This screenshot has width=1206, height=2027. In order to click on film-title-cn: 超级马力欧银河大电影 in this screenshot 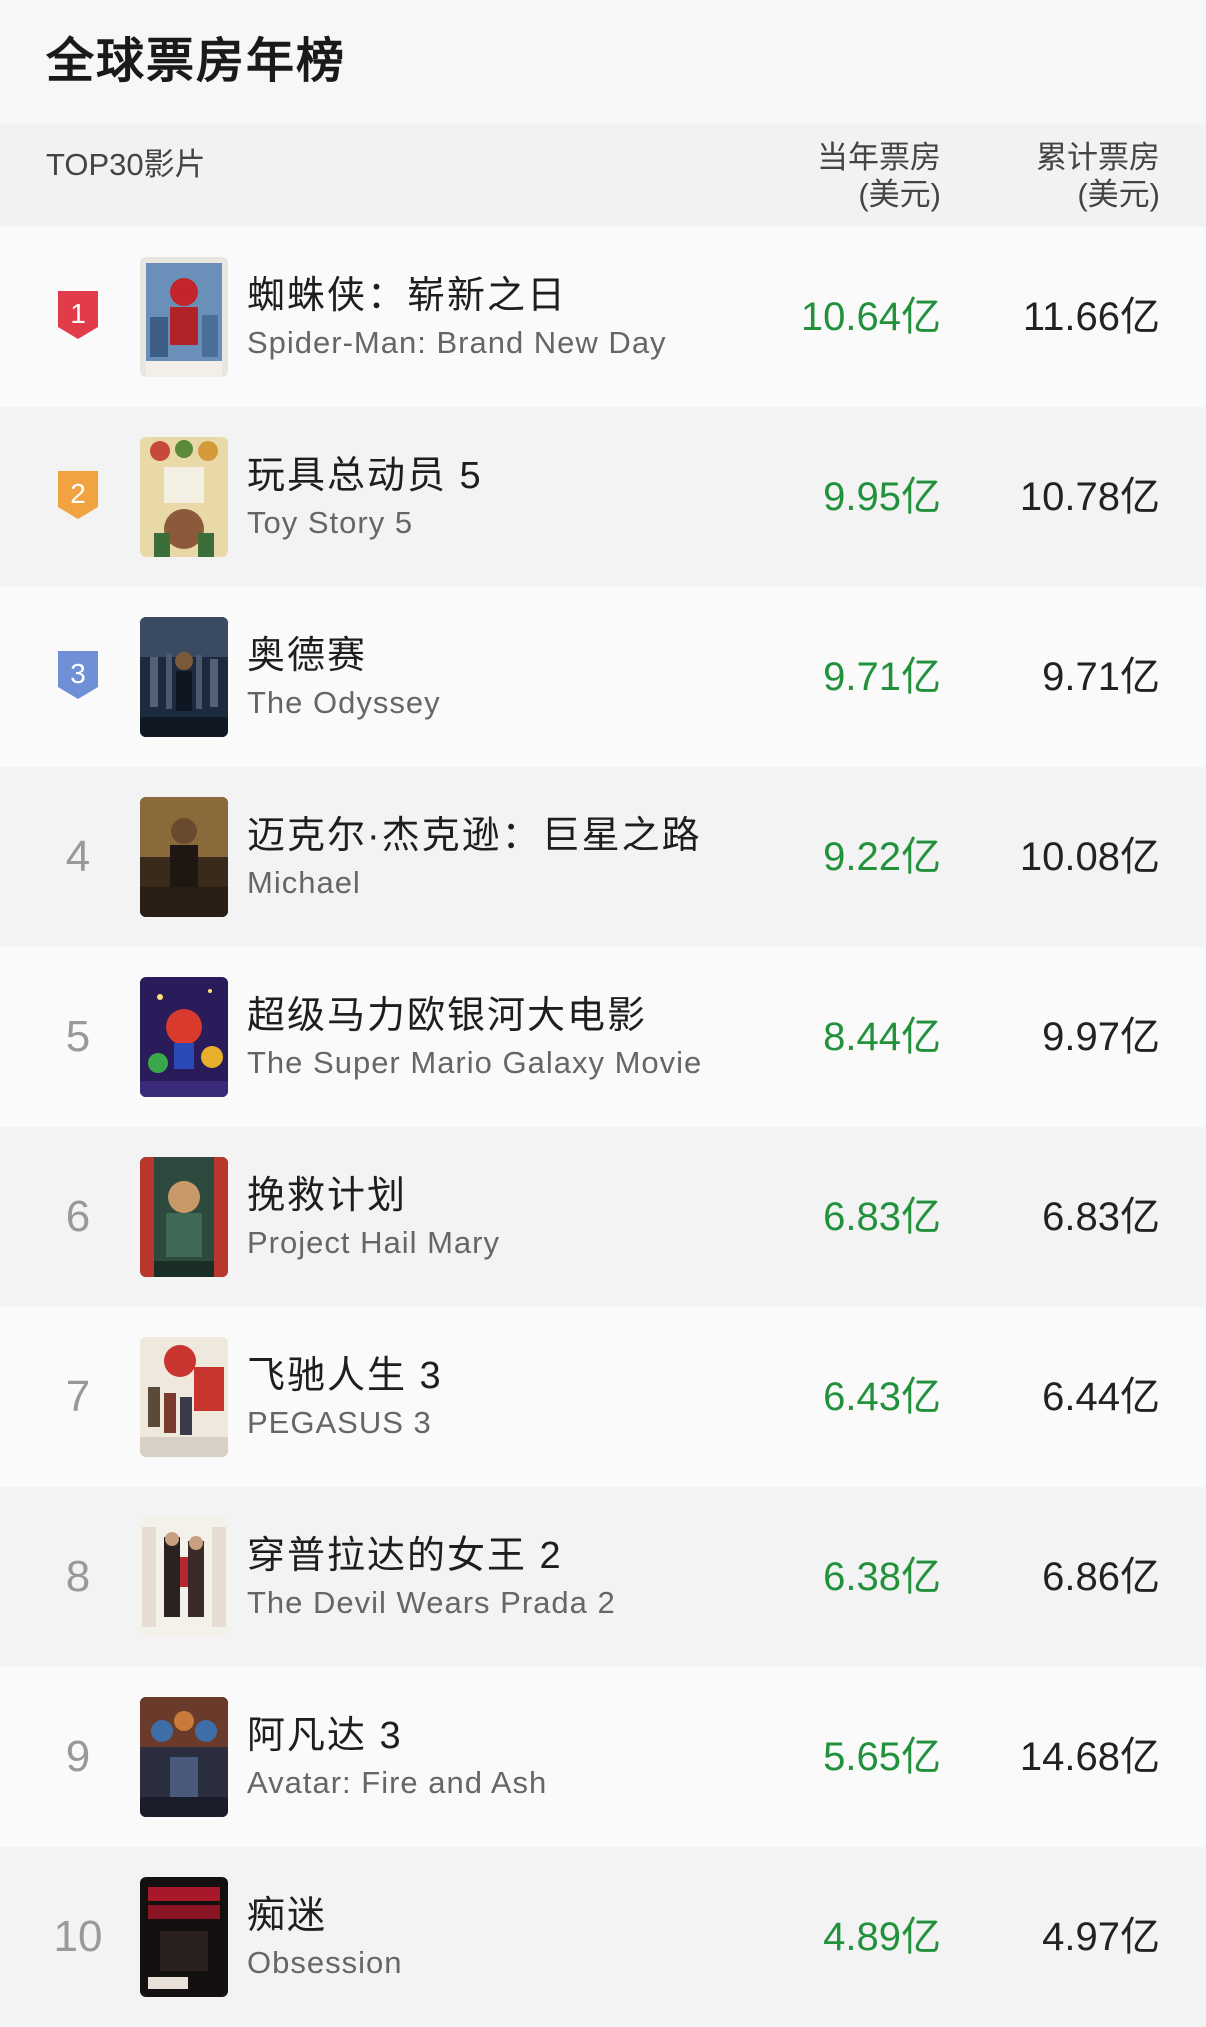, I will do `click(447, 1016)`.